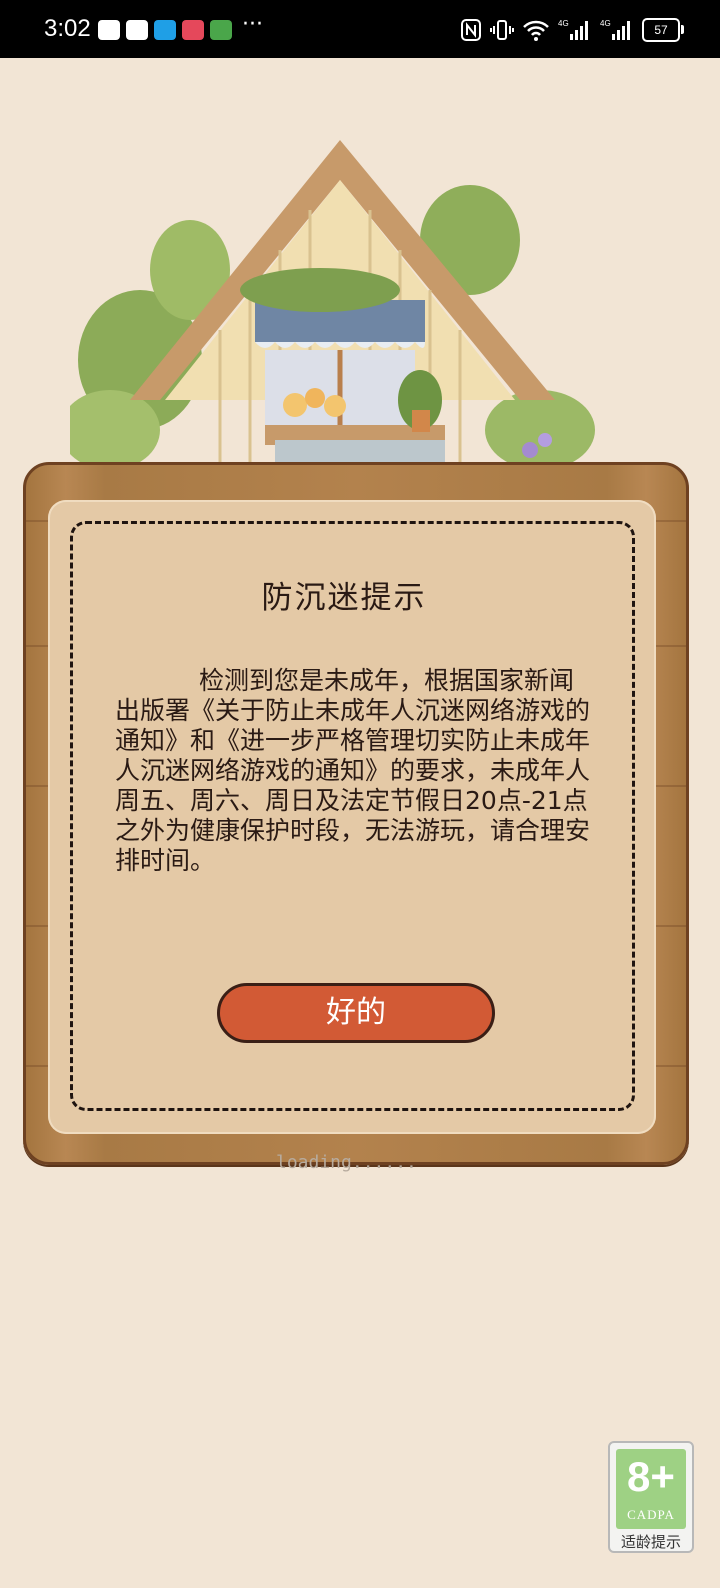 This screenshot has width=720, height=1588. I want to click on vibrate-icon, so click(502, 30).